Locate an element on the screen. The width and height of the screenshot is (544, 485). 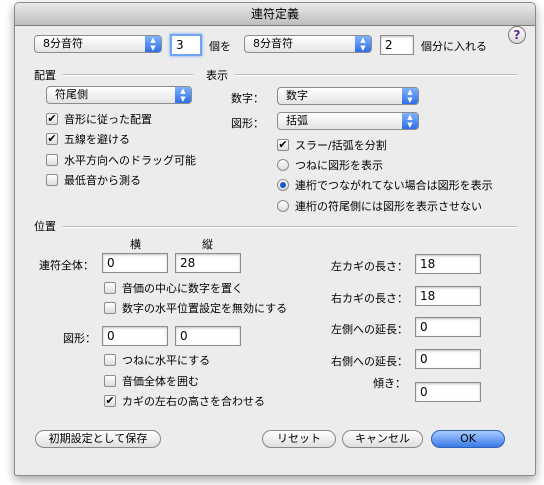
enclose-duration-checkbox is located at coordinates (110, 381).